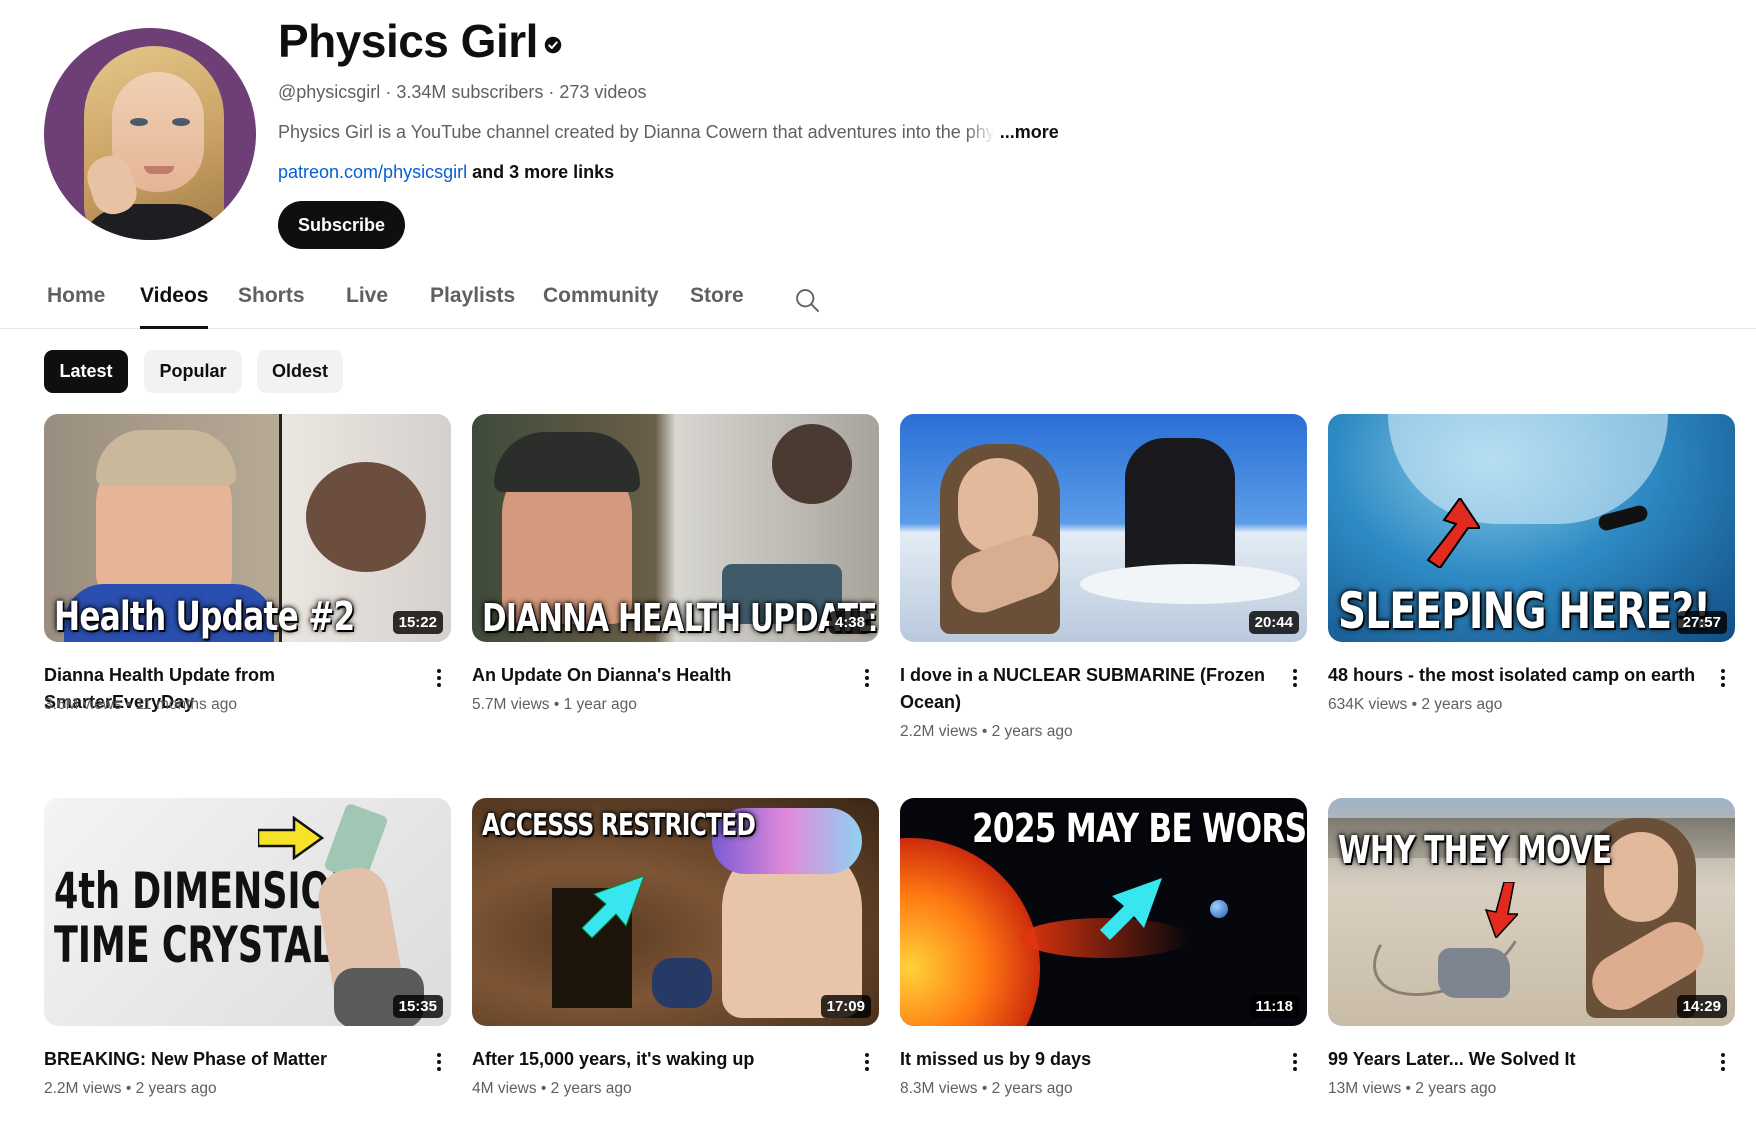 Image resolution: width=1756 pixels, height=1132 pixels. I want to click on patreon-link: patreon.com/physicsgirl, so click(372, 172).